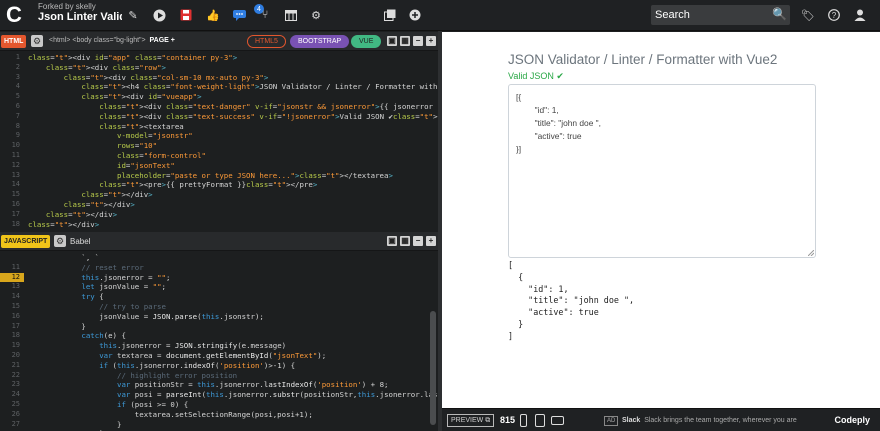  Describe the element at coordinates (12, 107) in the screenshot. I see `line-number: 6` at that location.